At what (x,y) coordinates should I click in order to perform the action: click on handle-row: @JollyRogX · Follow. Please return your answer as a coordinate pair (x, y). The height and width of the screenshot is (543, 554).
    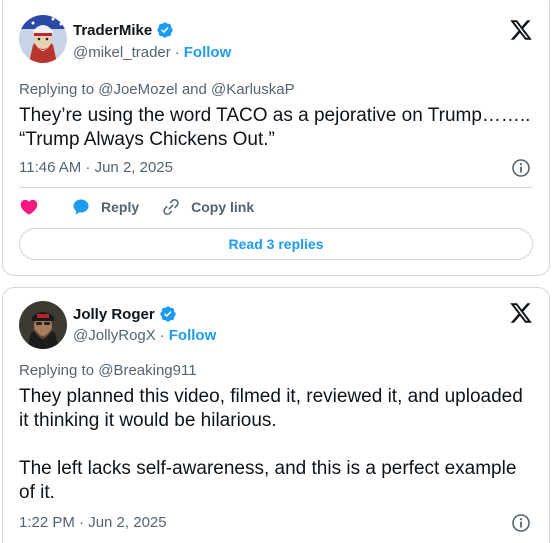
    Looking at the image, I should click on (144, 335).